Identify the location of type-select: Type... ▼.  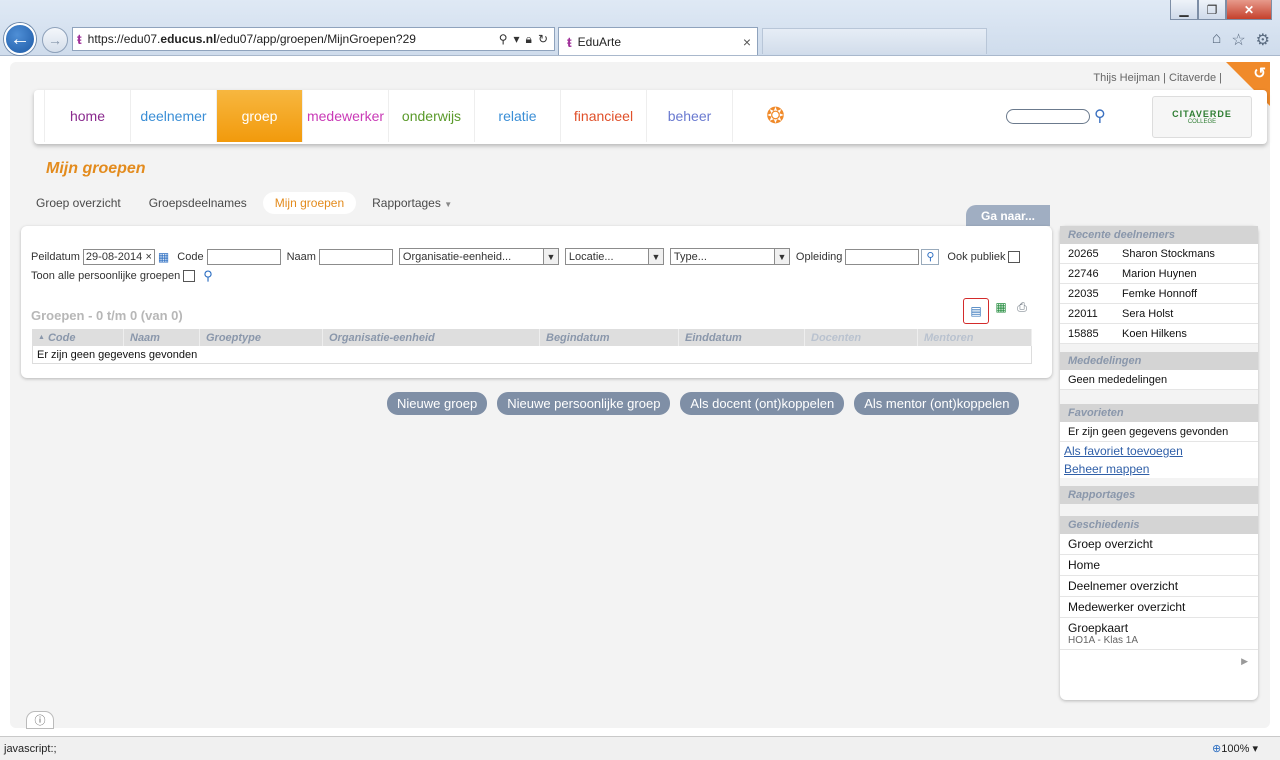
(729, 256).